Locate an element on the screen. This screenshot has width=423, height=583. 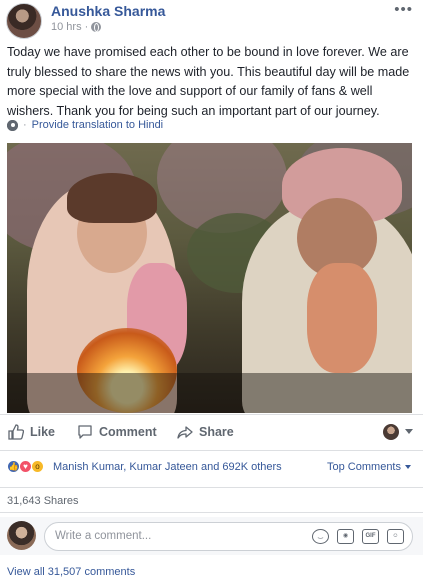
share-button: Share is located at coordinates (205, 432).